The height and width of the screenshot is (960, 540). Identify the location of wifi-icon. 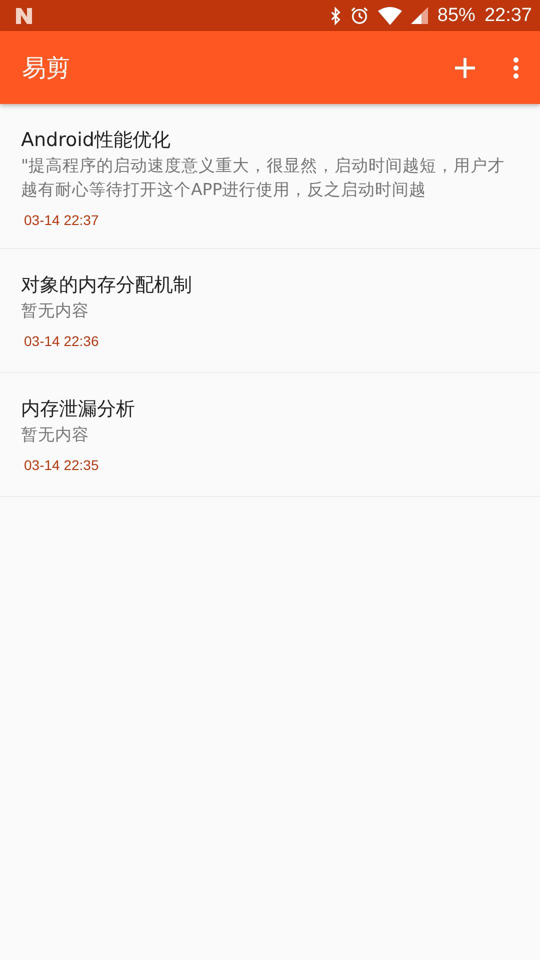
(390, 15).